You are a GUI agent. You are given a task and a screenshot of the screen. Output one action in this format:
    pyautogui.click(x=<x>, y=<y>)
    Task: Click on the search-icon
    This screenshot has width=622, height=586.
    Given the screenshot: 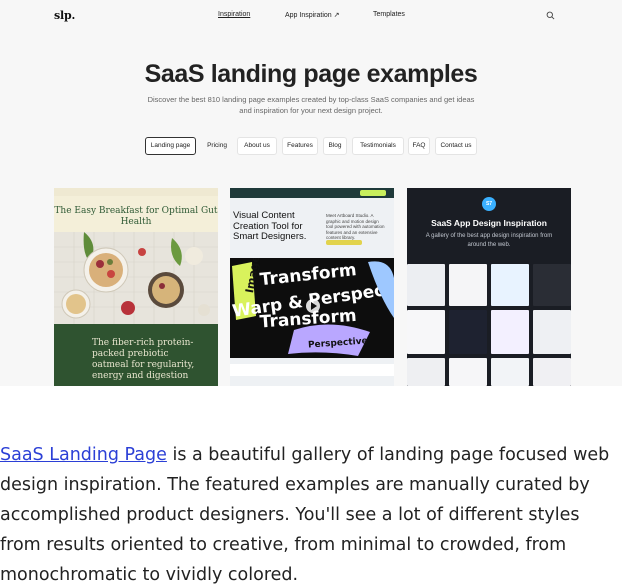 What is the action you would take?
    pyautogui.click(x=550, y=15)
    